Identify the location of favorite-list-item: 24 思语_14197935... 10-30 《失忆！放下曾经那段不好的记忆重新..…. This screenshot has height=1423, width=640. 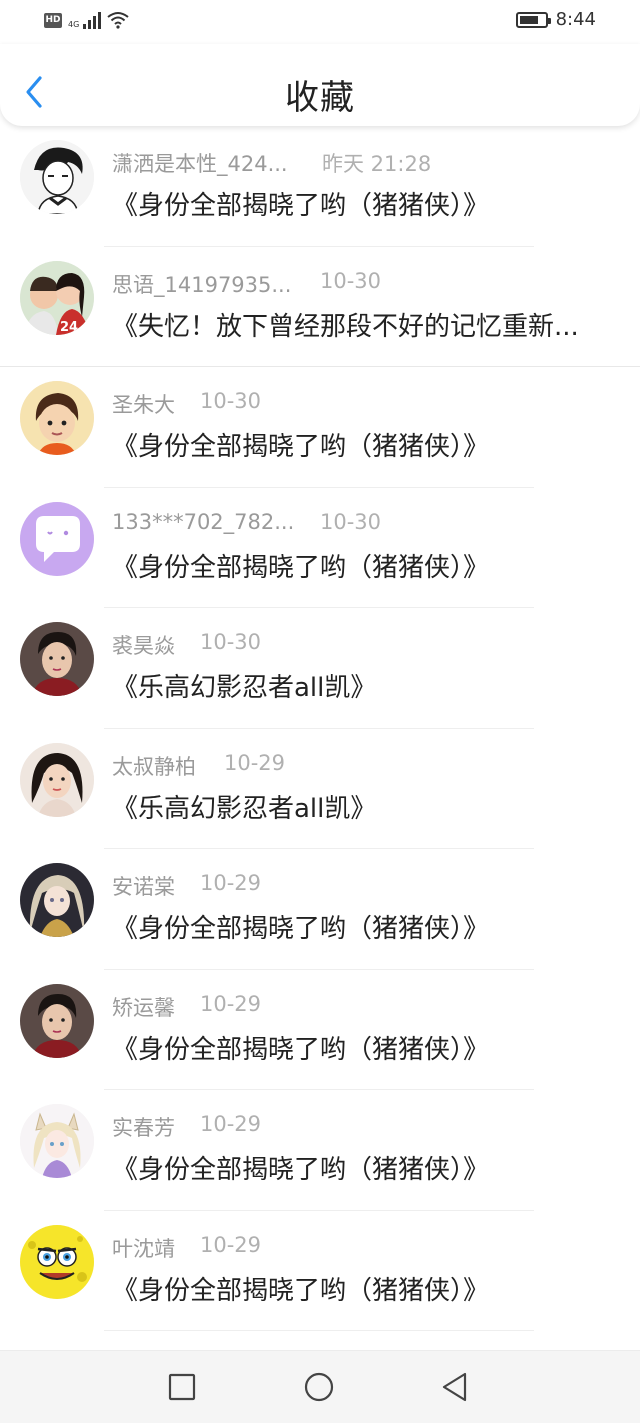
(320, 307).